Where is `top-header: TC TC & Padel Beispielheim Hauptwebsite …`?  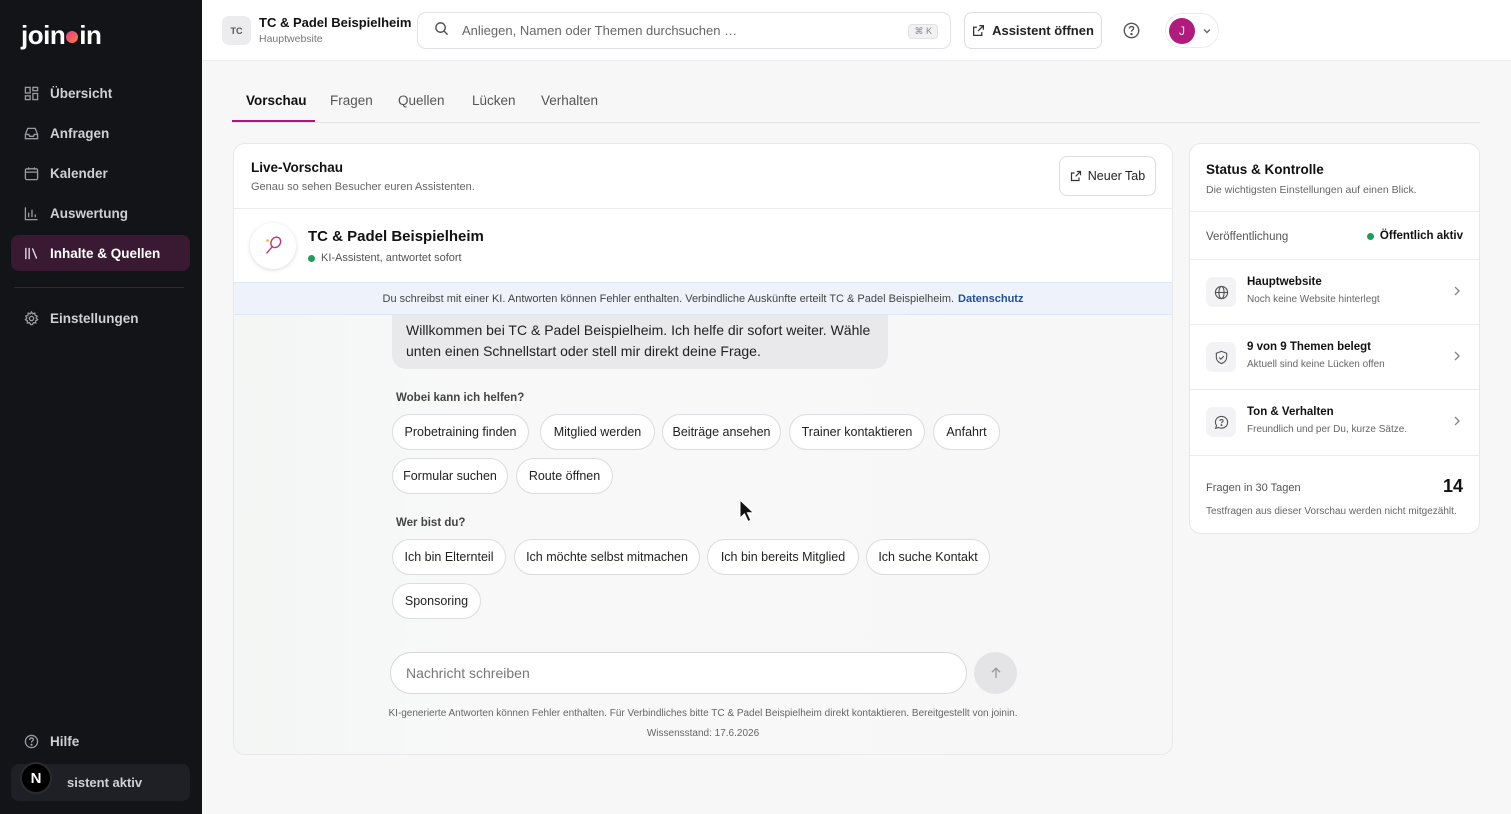
top-header: TC TC & Padel Beispielheim Hauptwebsite … is located at coordinates (856, 30).